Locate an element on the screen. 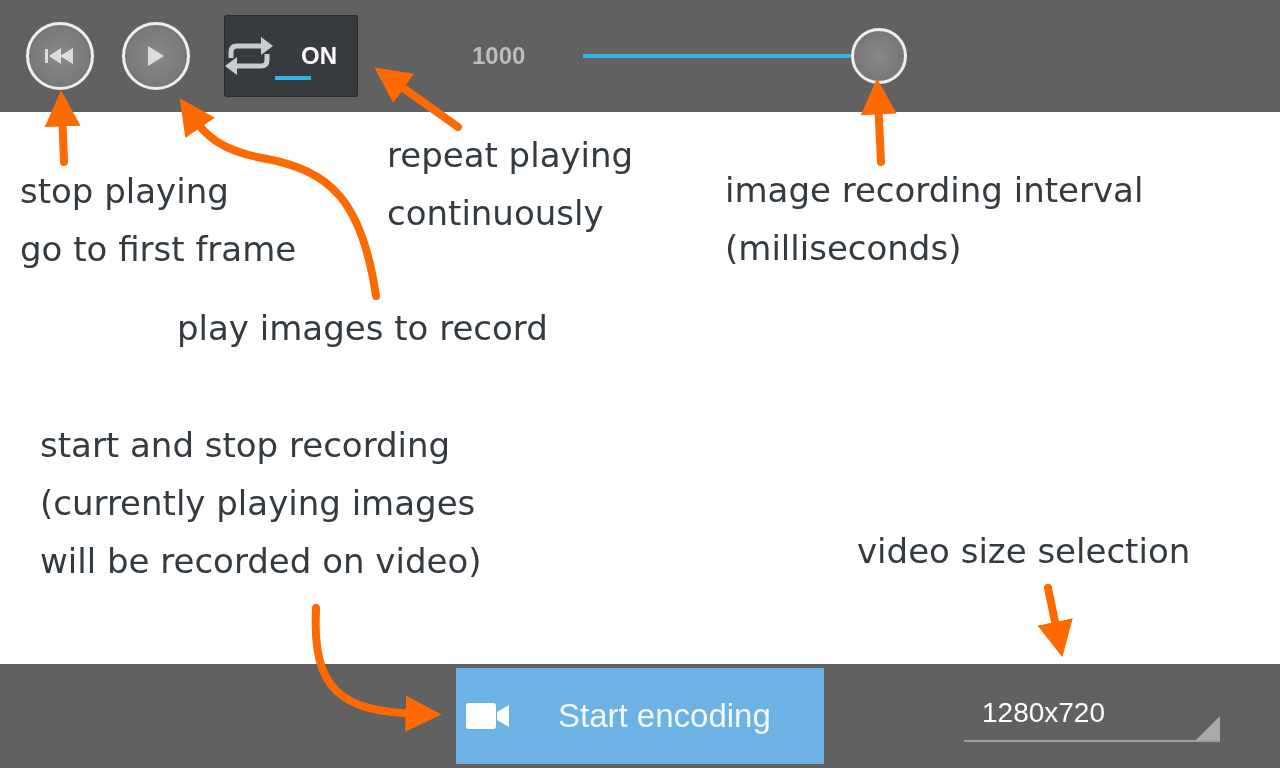 The image size is (1280, 768). annotation-text: image recording interval (milliseconds) is located at coordinates (934, 219).